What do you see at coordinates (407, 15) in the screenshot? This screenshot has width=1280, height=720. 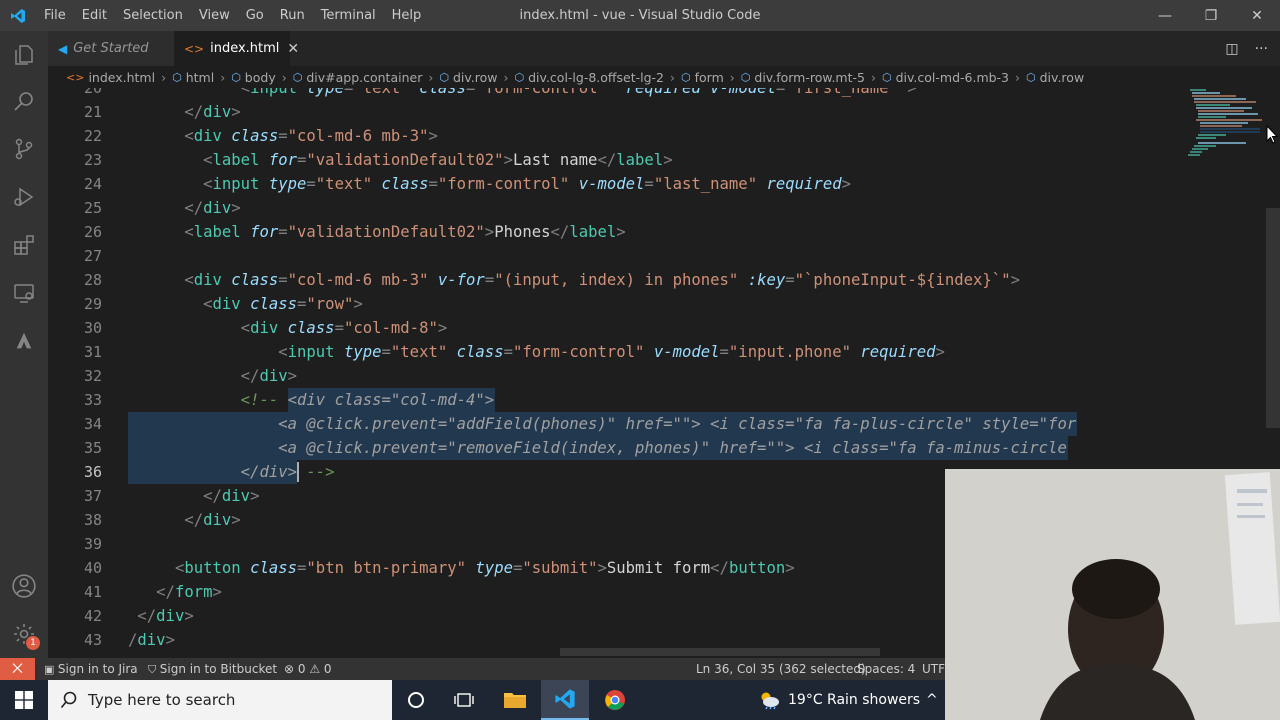 I see `menu-help: Help` at bounding box center [407, 15].